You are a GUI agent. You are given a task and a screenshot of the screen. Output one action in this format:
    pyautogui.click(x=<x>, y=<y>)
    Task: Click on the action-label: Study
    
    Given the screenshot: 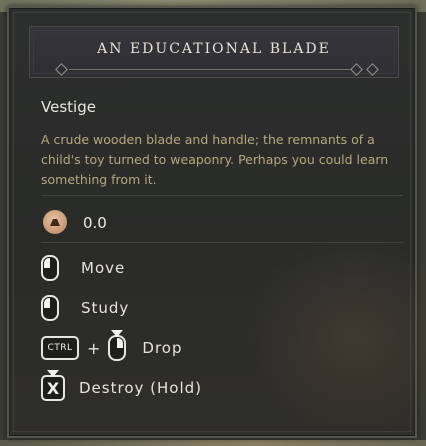 What is the action you would take?
    pyautogui.click(x=105, y=308)
    